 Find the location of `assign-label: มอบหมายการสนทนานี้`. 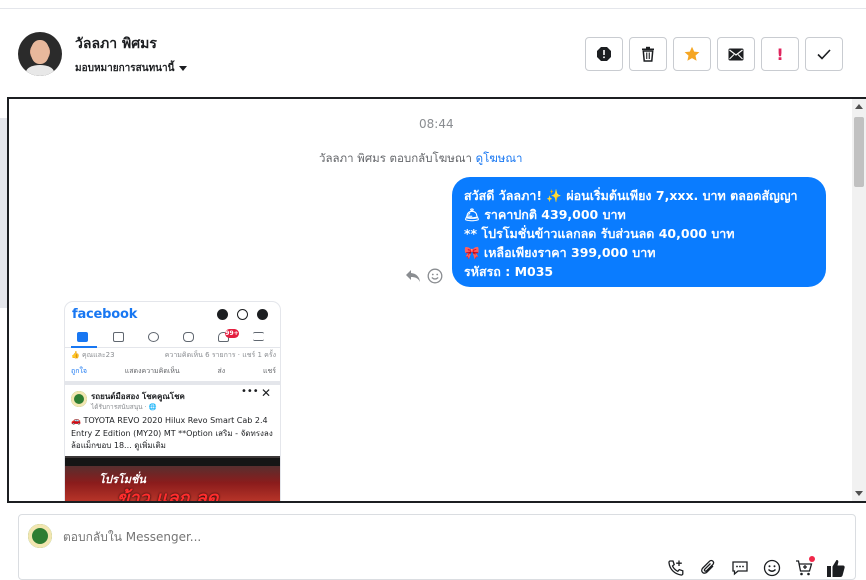

assign-label: มอบหมายการสนทนานี้ is located at coordinates (125, 68).